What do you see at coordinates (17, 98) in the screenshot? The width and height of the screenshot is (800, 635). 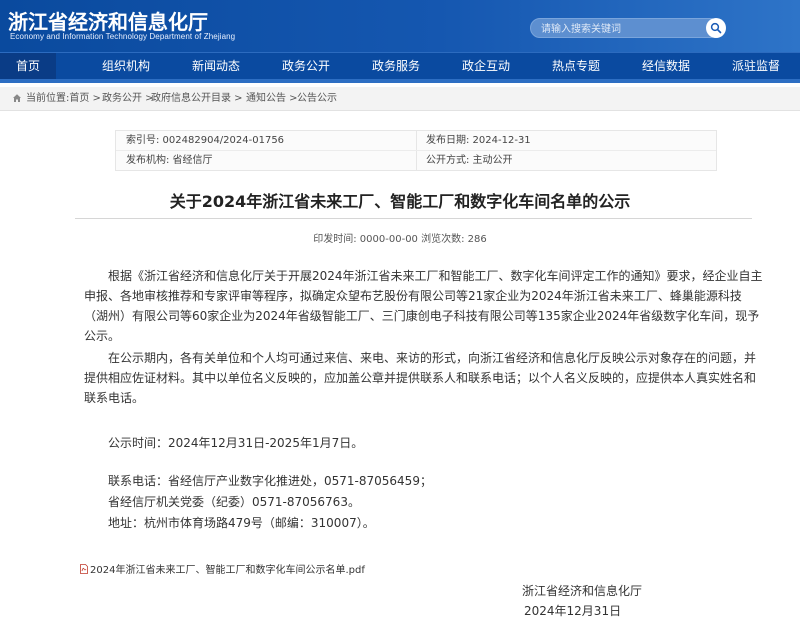 I see `home-icon` at bounding box center [17, 98].